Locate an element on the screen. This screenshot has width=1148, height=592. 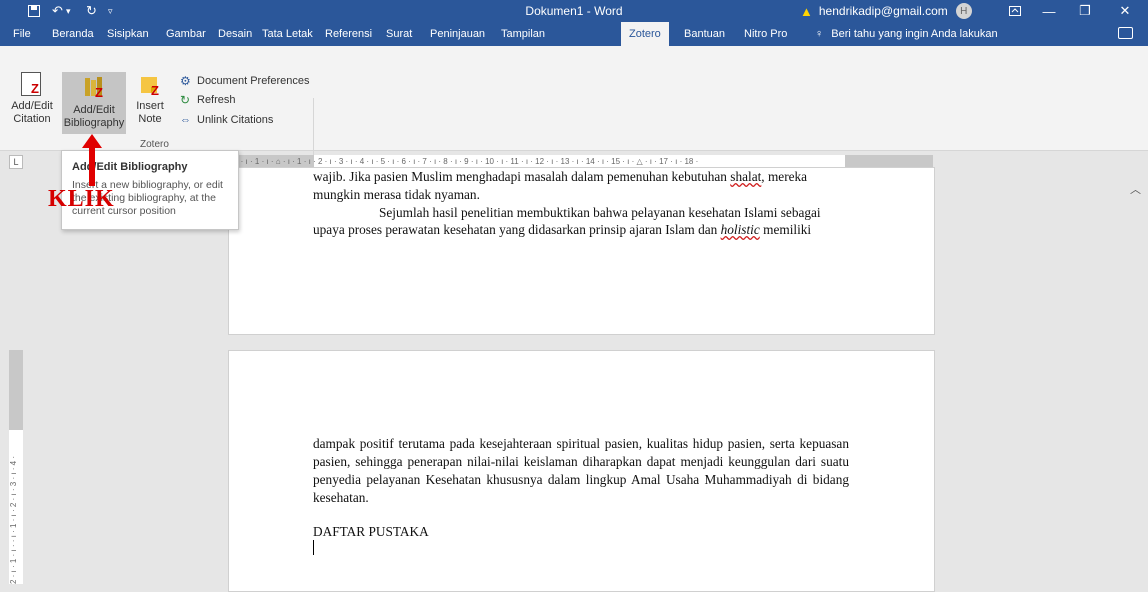
tab-beranda: Beranda is located at coordinates (73, 34).